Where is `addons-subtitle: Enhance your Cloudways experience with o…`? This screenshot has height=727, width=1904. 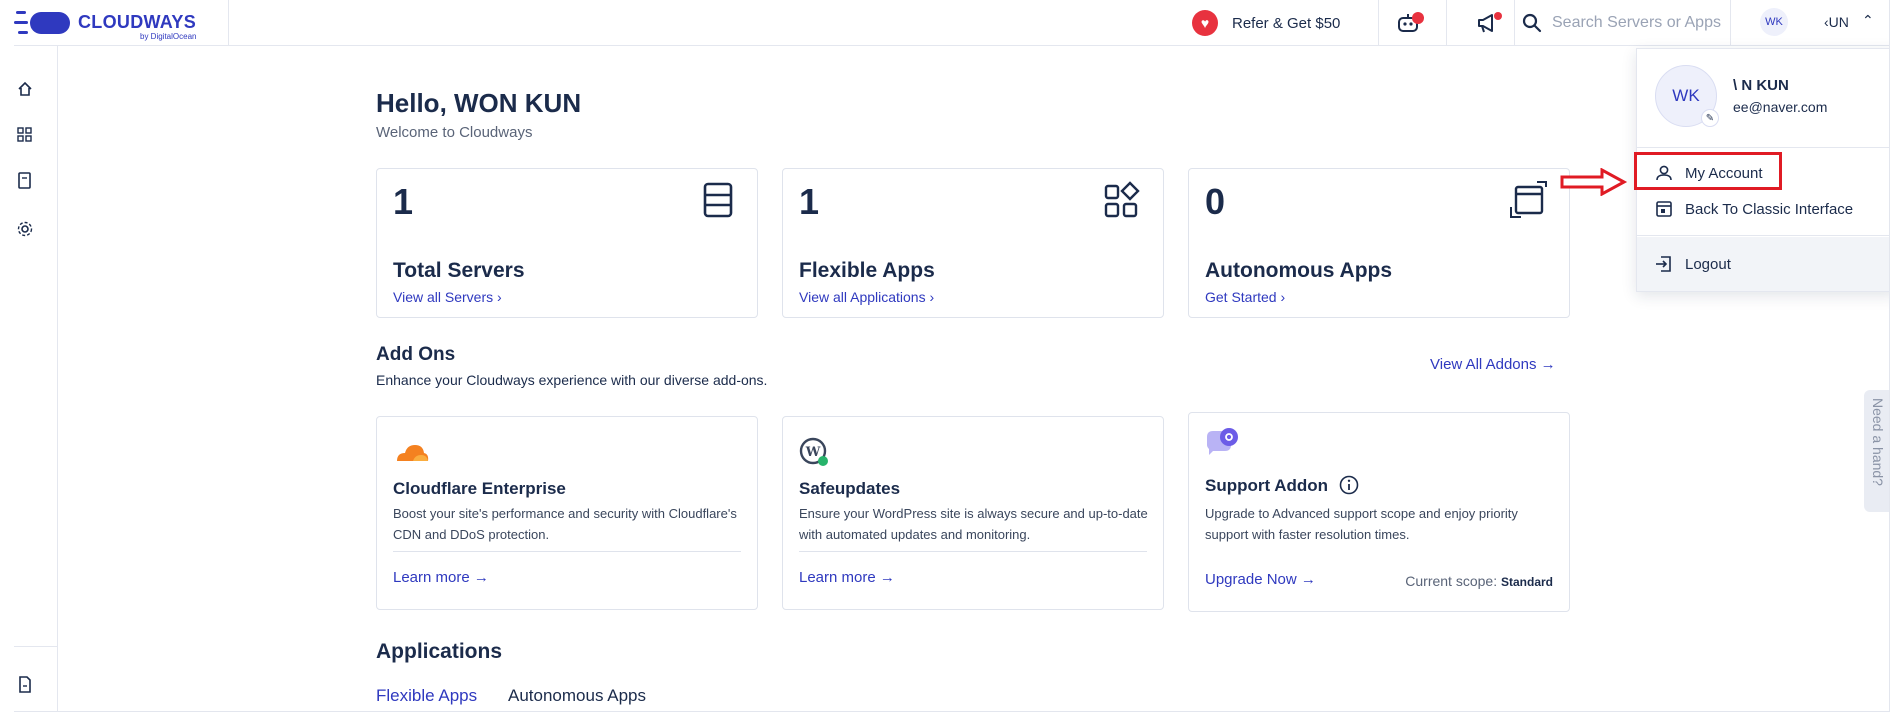
addons-subtitle: Enhance your Cloudways experience with o… is located at coordinates (572, 380).